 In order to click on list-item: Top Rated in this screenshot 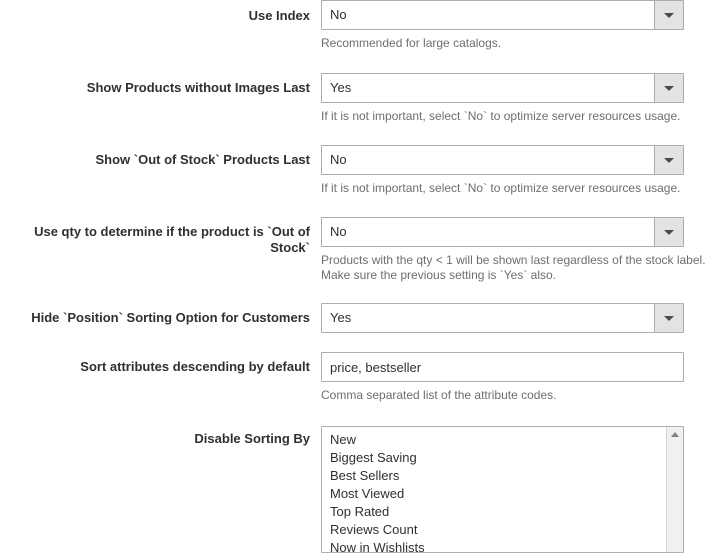, I will do `click(493, 512)`.